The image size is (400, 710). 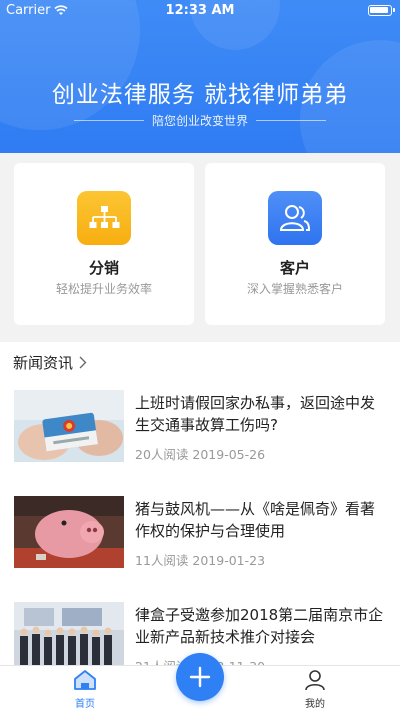 I want to click on plus-icon, so click(x=200, y=677).